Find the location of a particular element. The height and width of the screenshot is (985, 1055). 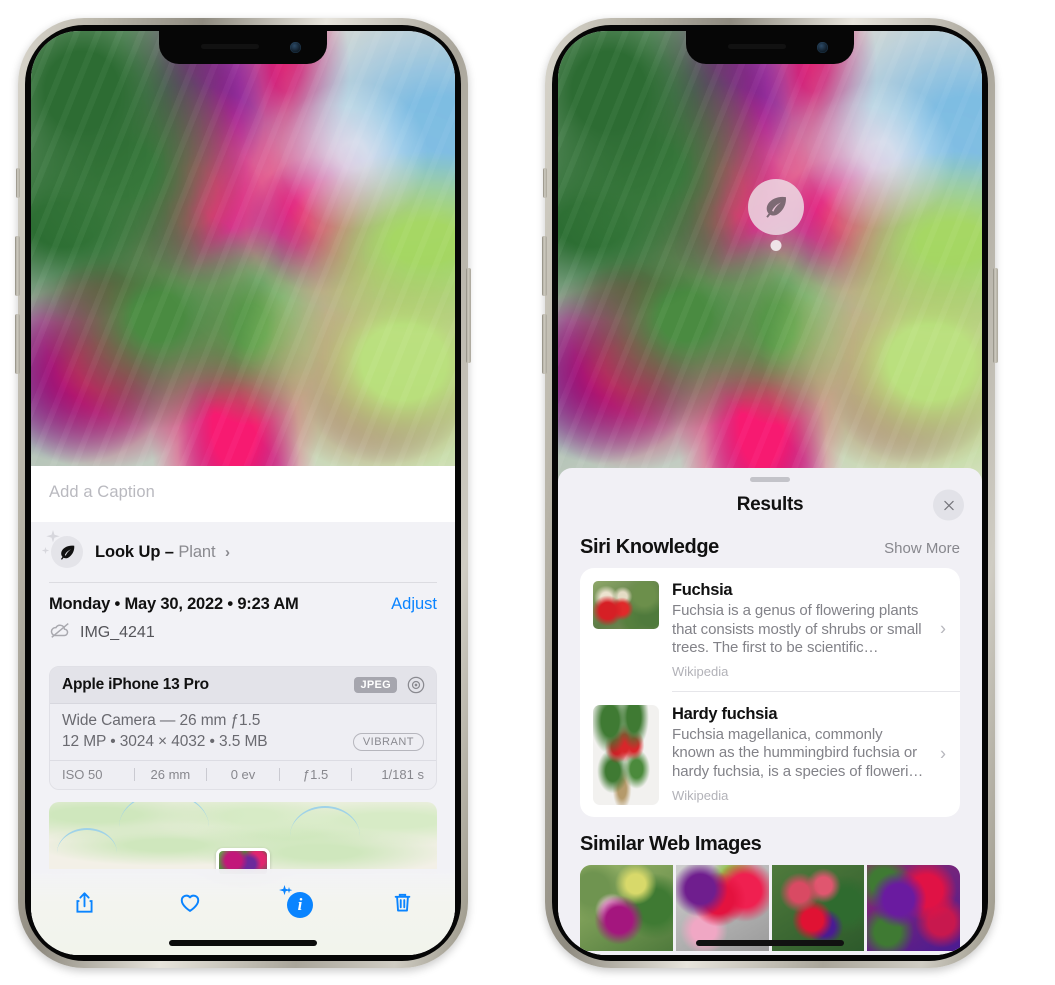

exif-stats-row: ISO 50 26 mm 0 ev ƒ1.5 1/181 s is located at coordinates (243, 774).